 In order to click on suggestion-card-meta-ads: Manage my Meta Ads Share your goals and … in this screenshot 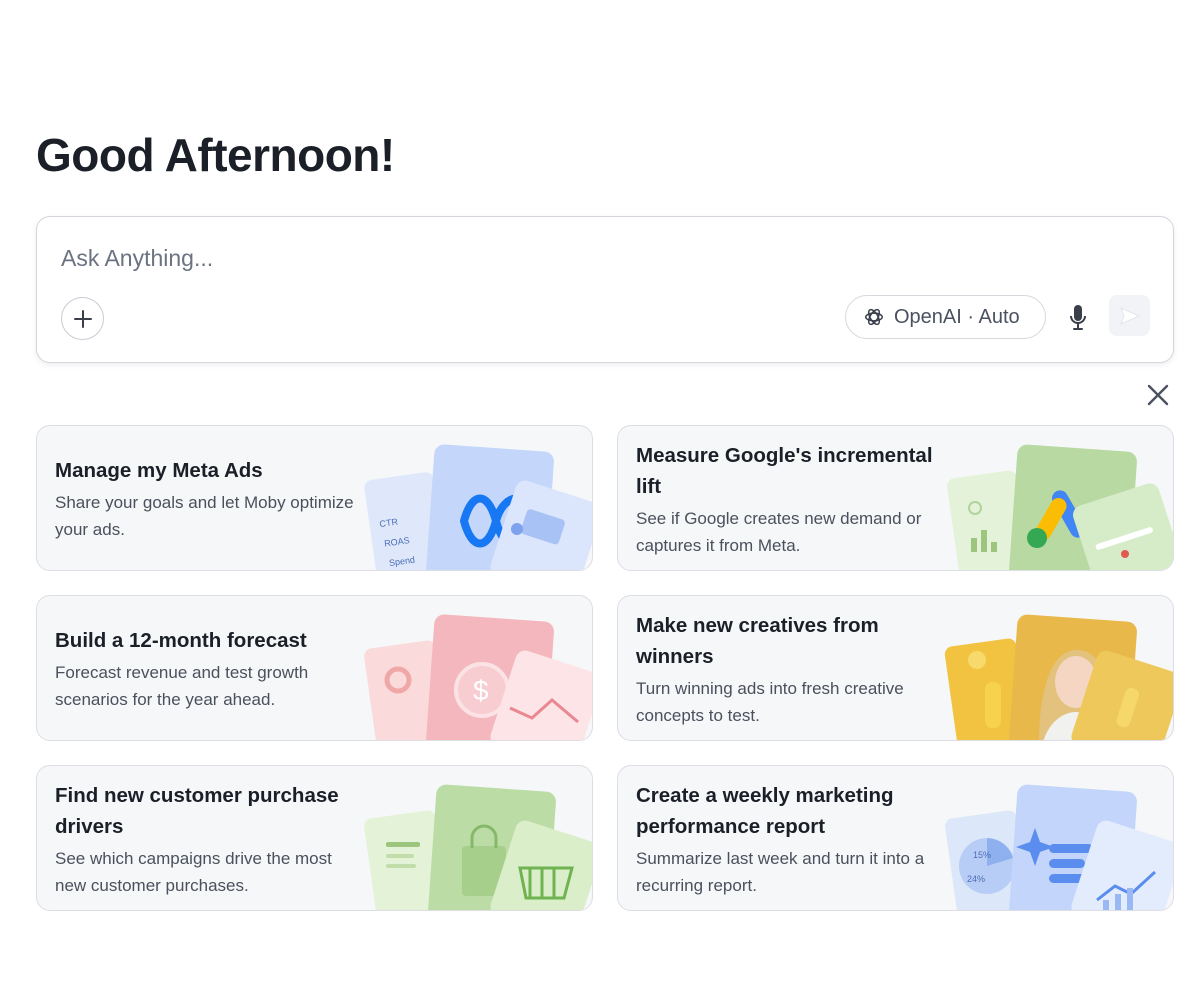, I will do `click(314, 498)`.